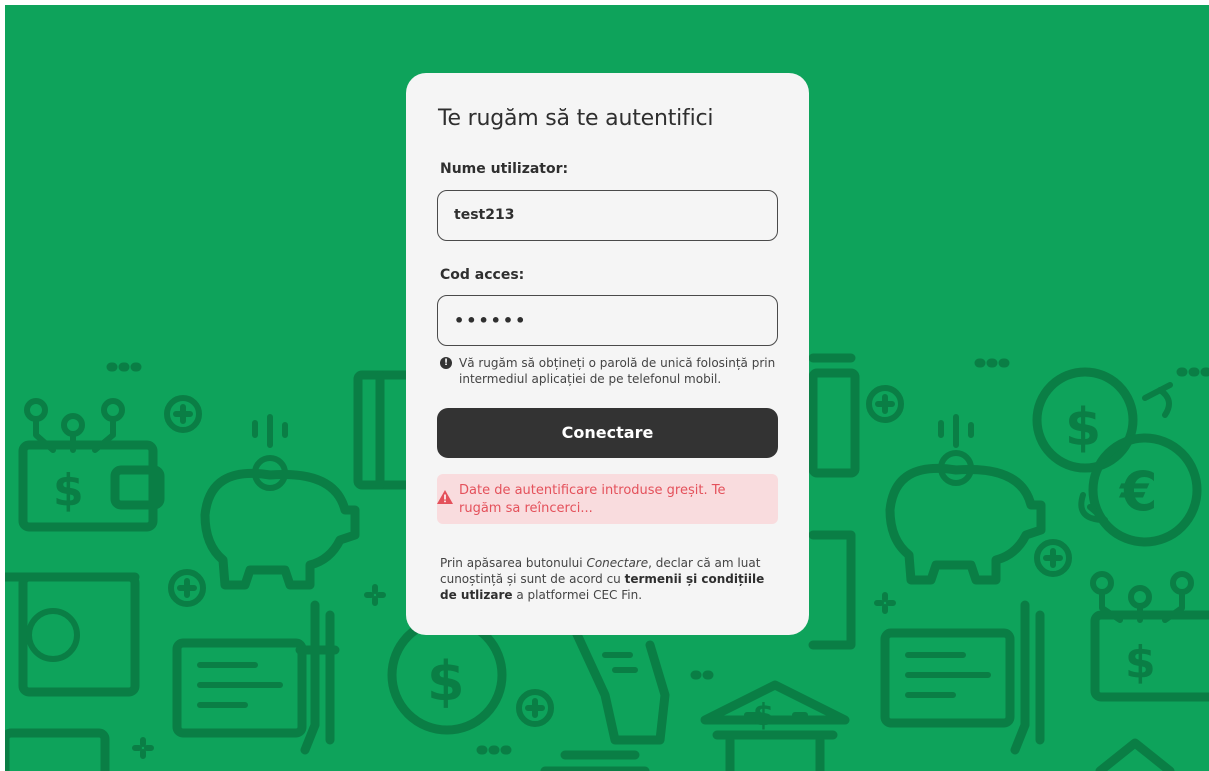 The image size is (1209, 771). Describe the element at coordinates (513, 563) in the screenshot. I see `terms-prefix: Prin apăsarea butonului` at that location.